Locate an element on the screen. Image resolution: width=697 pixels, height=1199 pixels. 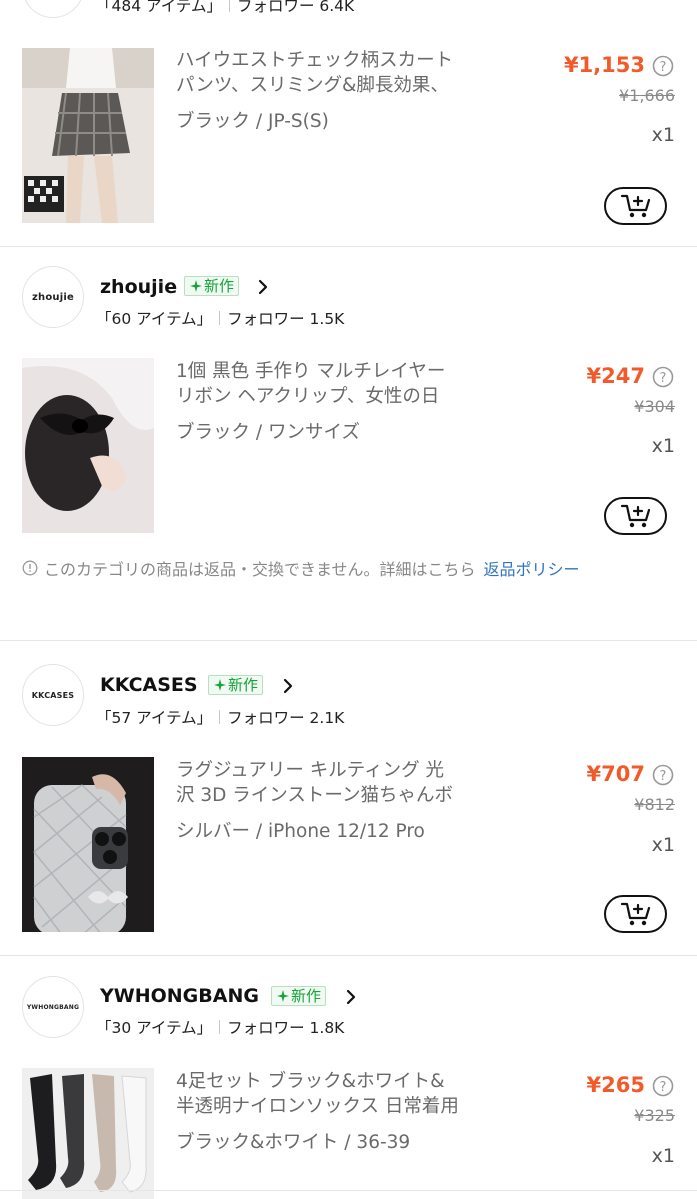
store-stats: 「30 アイテム」 フォロワー 1.8K is located at coordinates (220, 1027).